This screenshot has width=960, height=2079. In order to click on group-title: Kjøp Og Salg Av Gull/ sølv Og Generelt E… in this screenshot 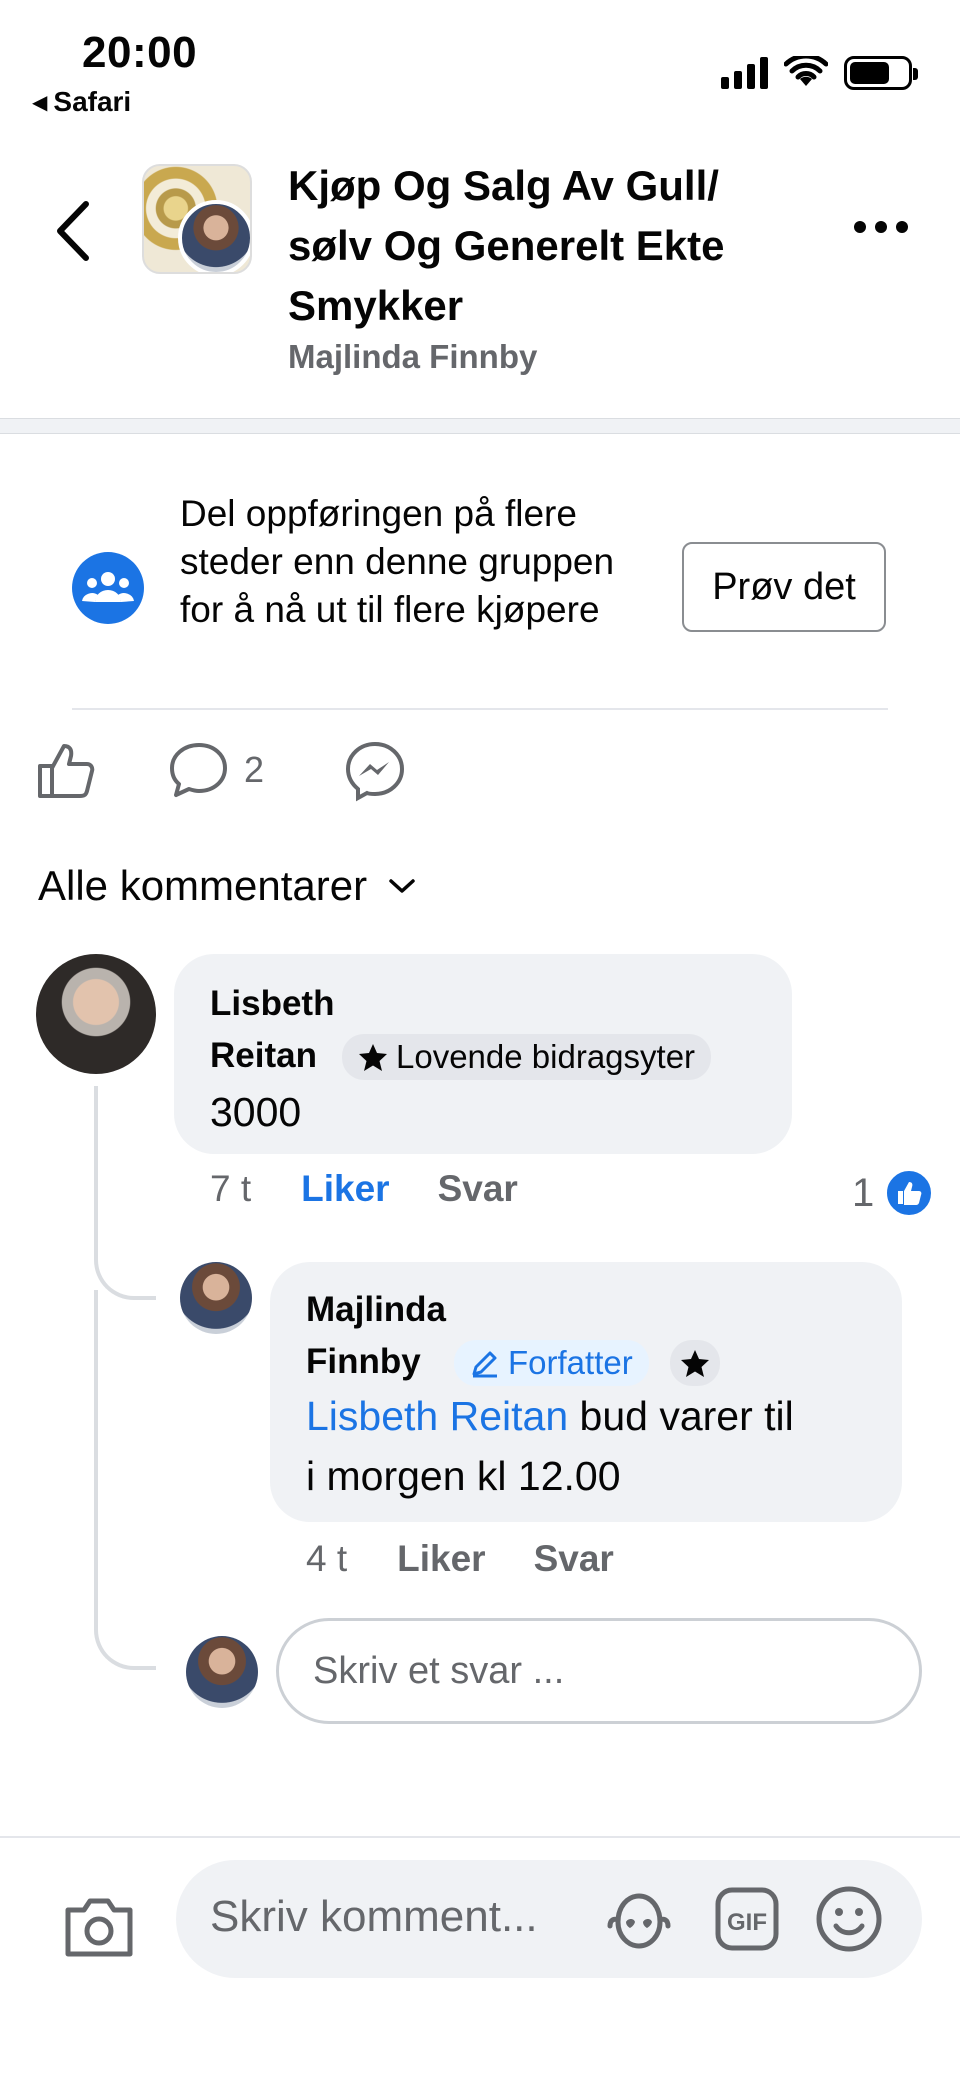, I will do `click(548, 246)`.